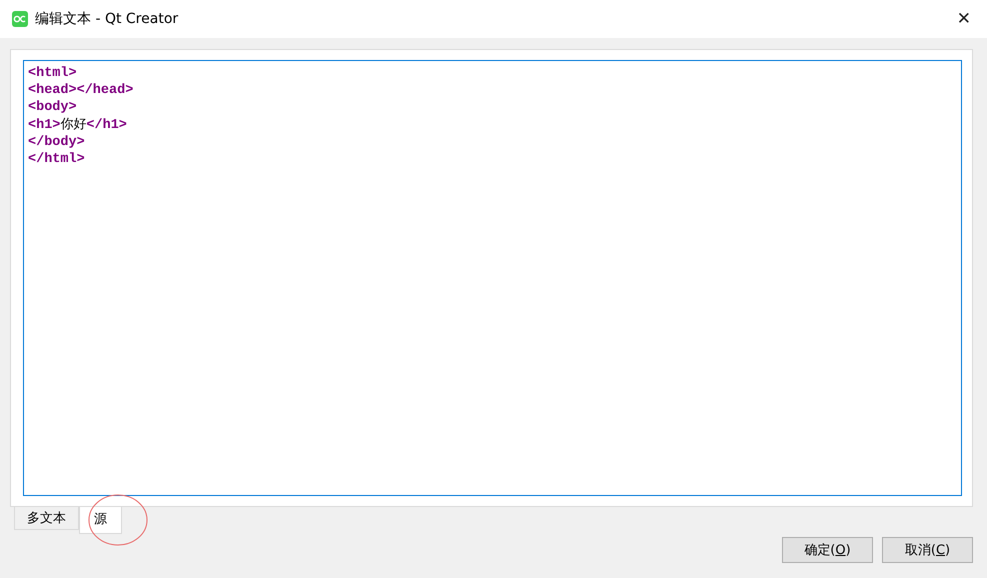 This screenshot has height=578, width=987. Describe the element at coordinates (78, 125) in the screenshot. I see `code-line: <h1>你好</h1>` at that location.